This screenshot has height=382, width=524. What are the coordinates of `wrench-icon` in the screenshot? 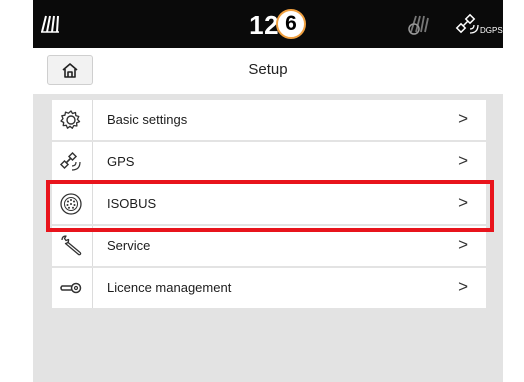 It's located at (71, 246).